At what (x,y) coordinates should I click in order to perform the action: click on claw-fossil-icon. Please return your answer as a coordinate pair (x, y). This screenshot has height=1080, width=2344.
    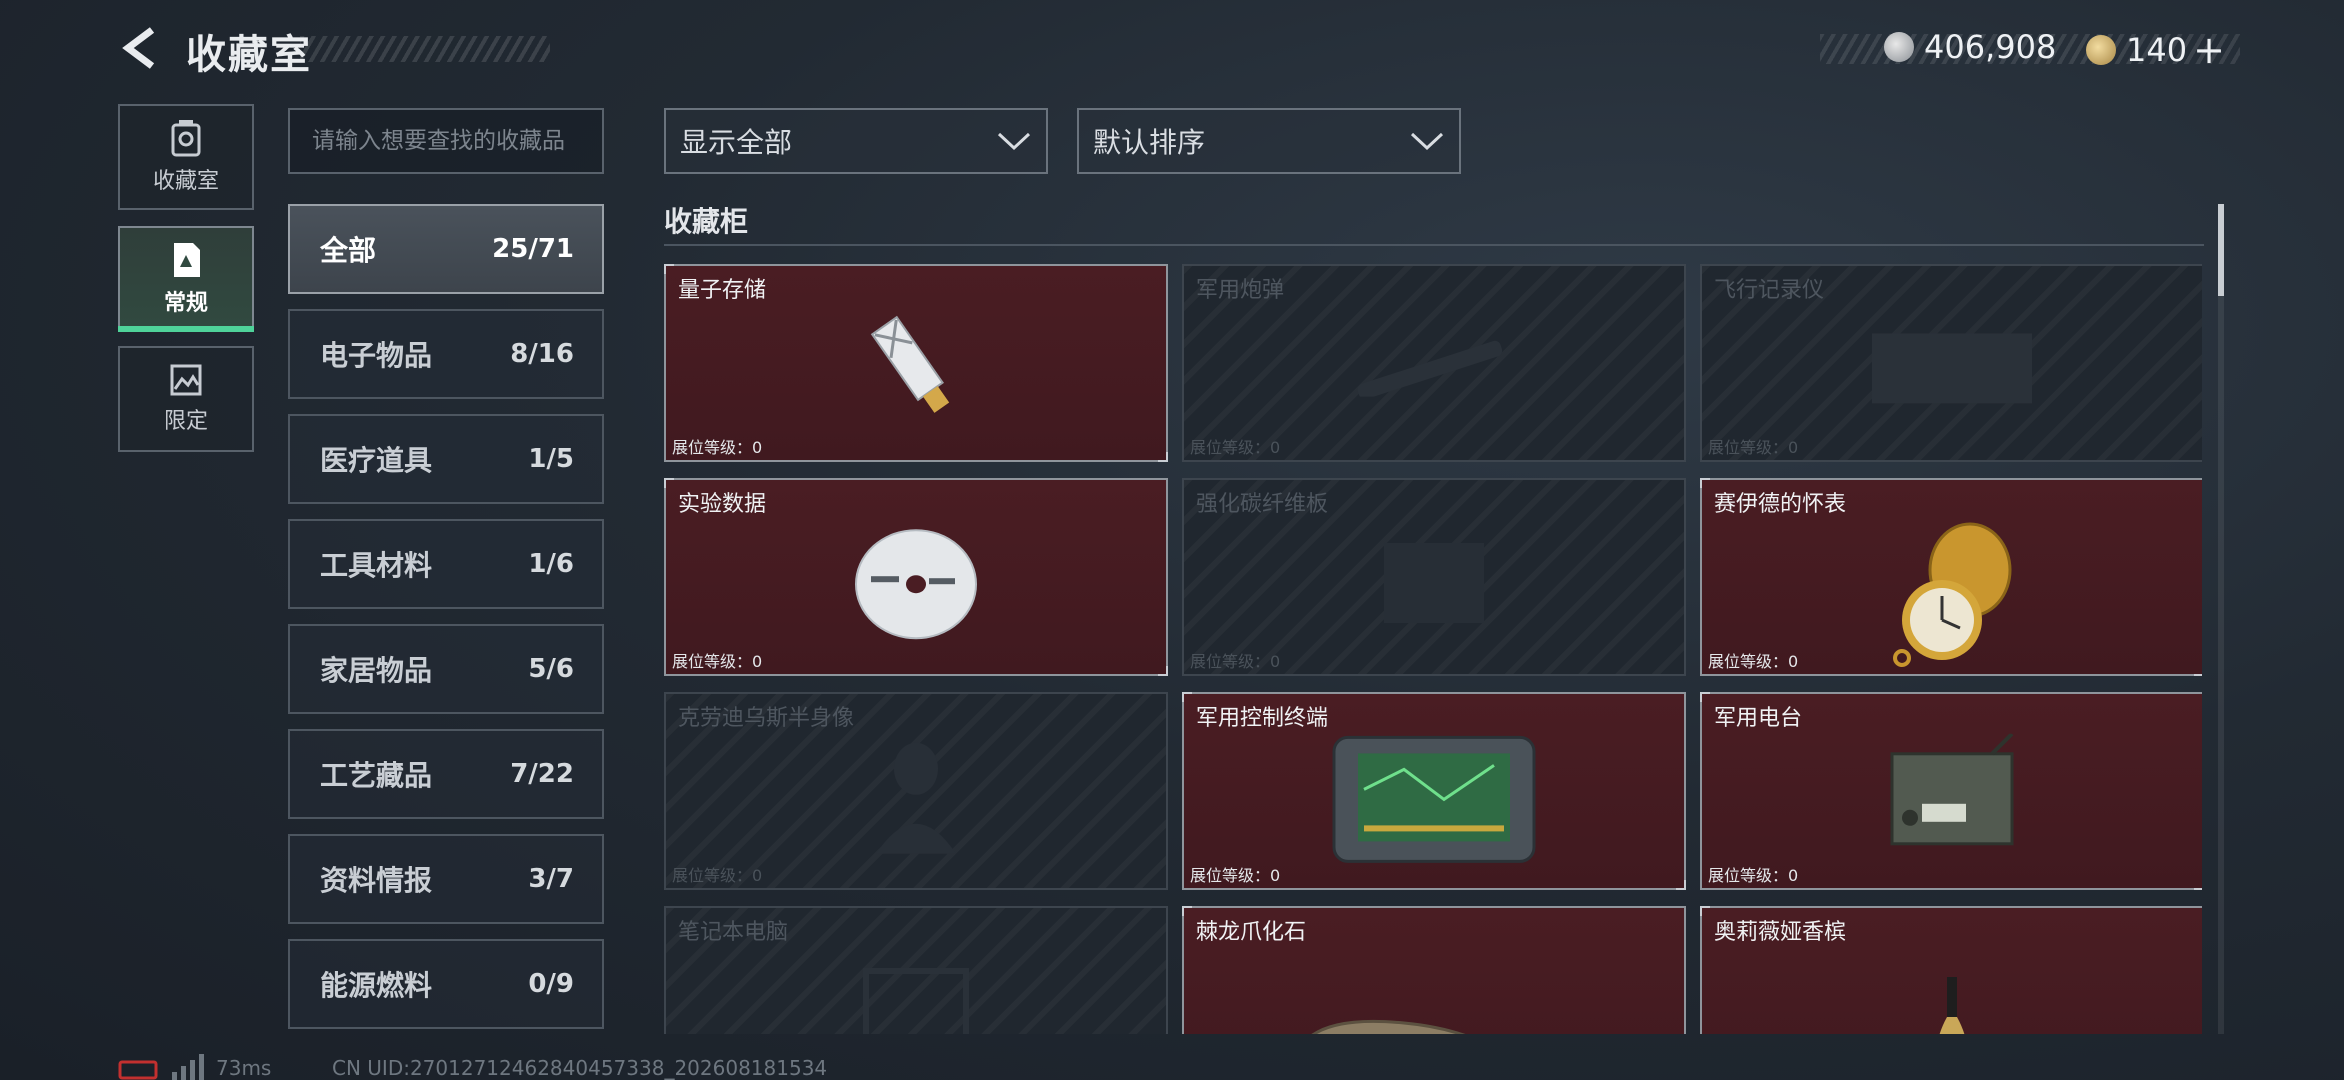
    Looking at the image, I should click on (1388, 1026).